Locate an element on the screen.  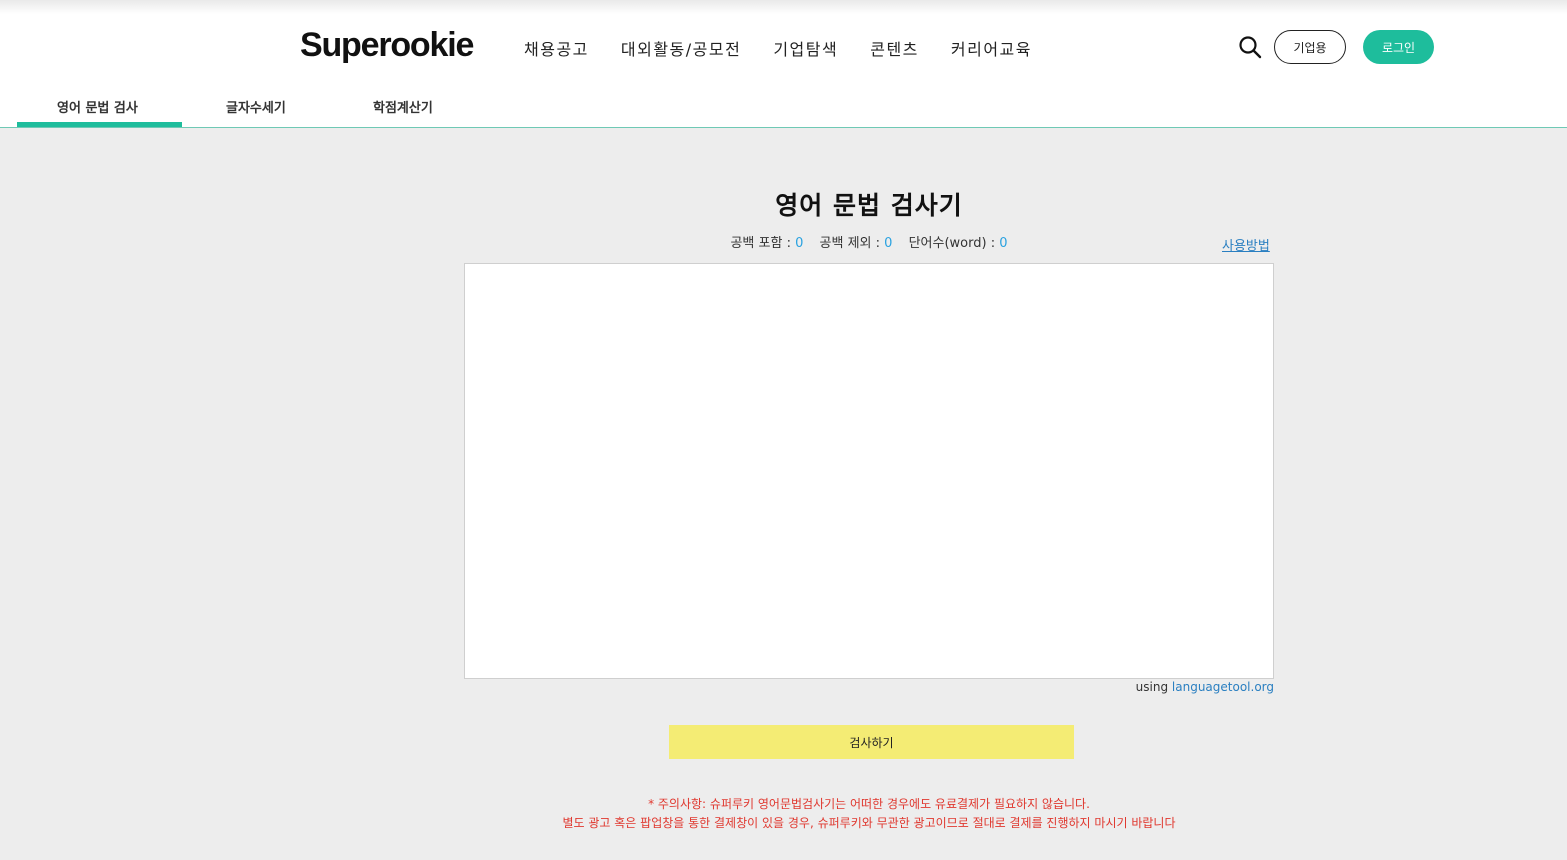
powered-by-prefix: using is located at coordinates (1152, 687).